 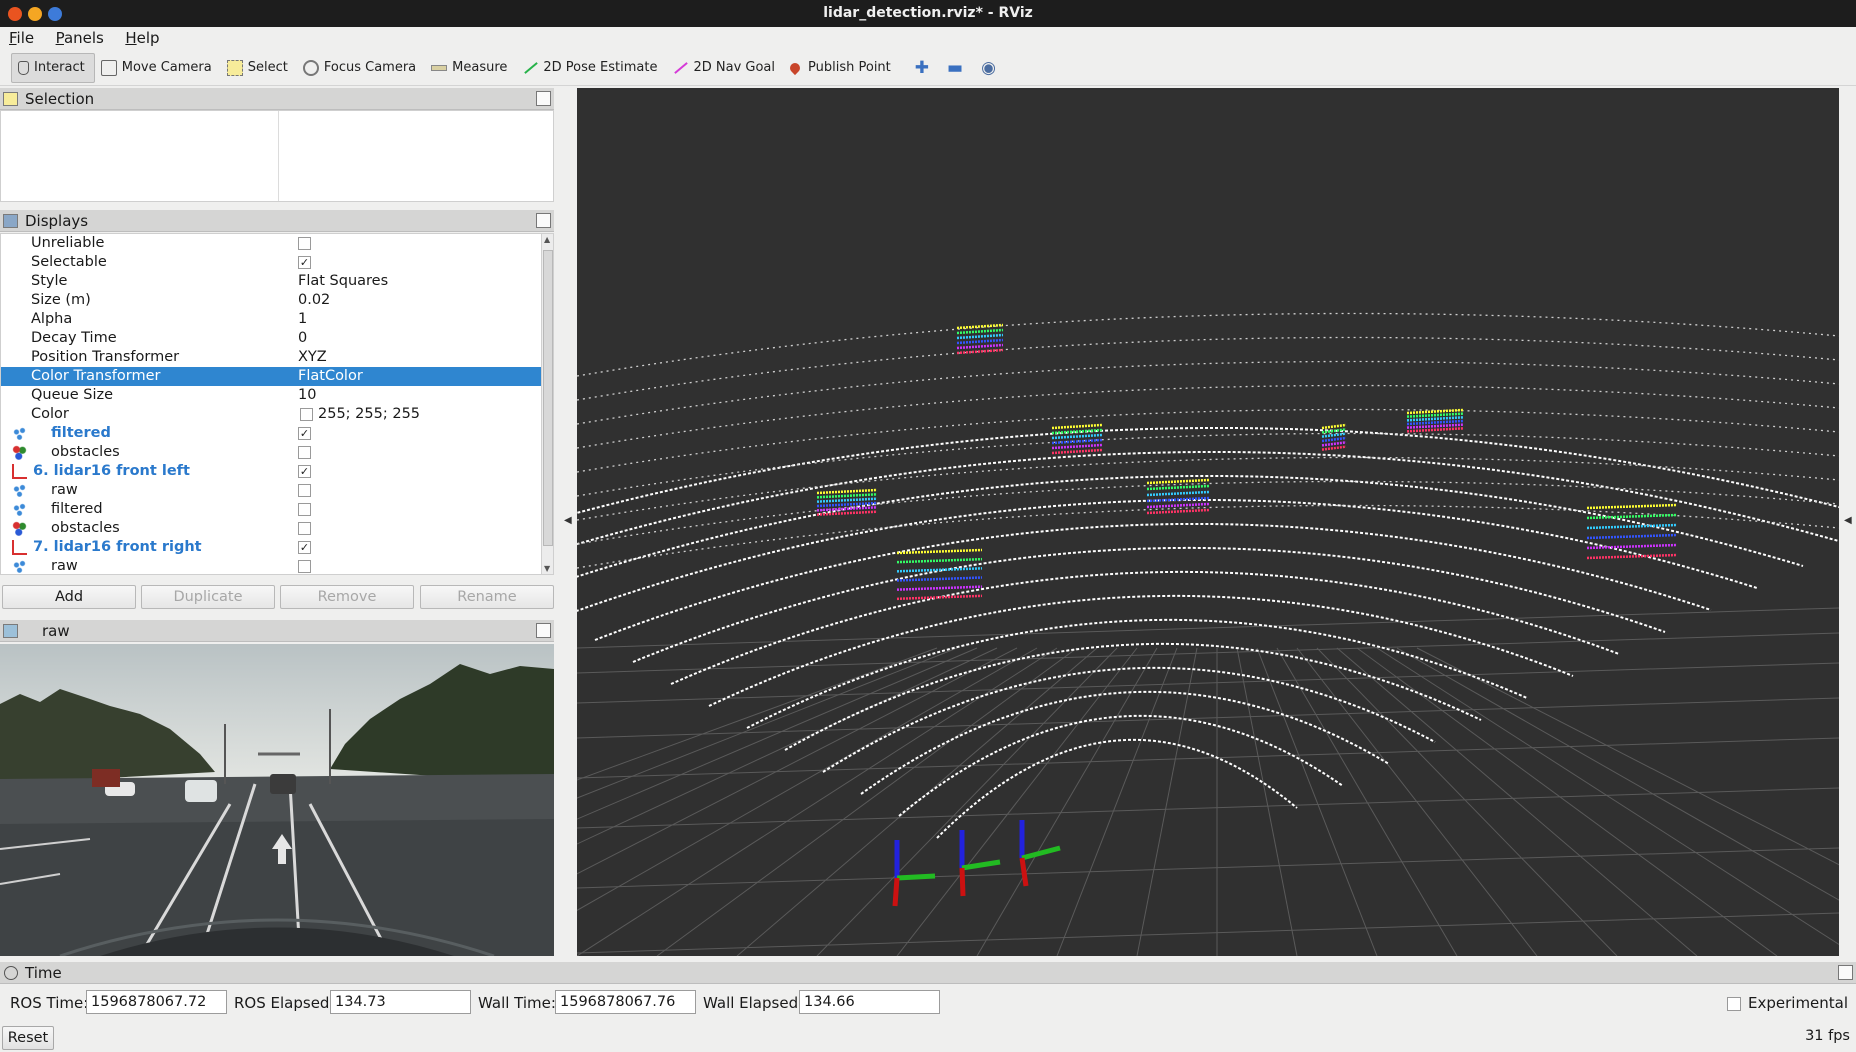 I want to click on selection-panel-header: Selection, so click(x=277, y=99).